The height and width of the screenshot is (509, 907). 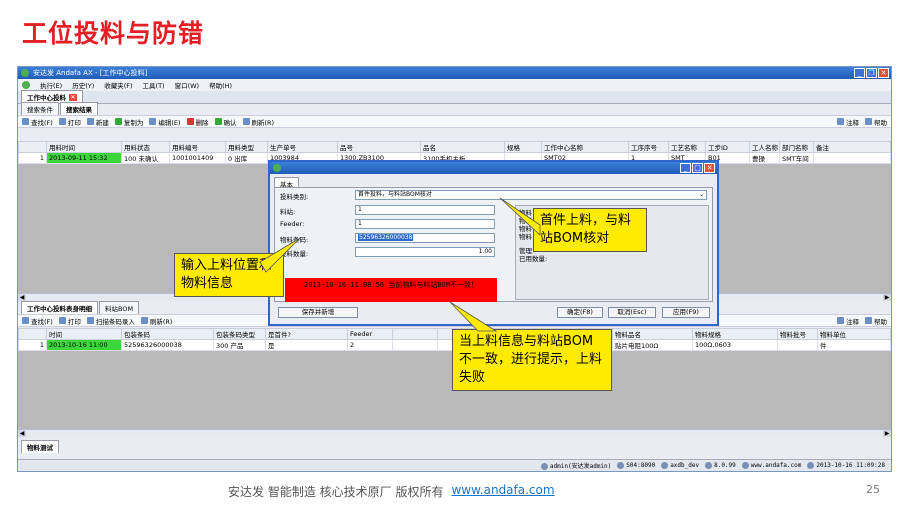 I want to click on feed-type-select: 首件投料，与料站BOM核对 ⌄, so click(x=531, y=195).